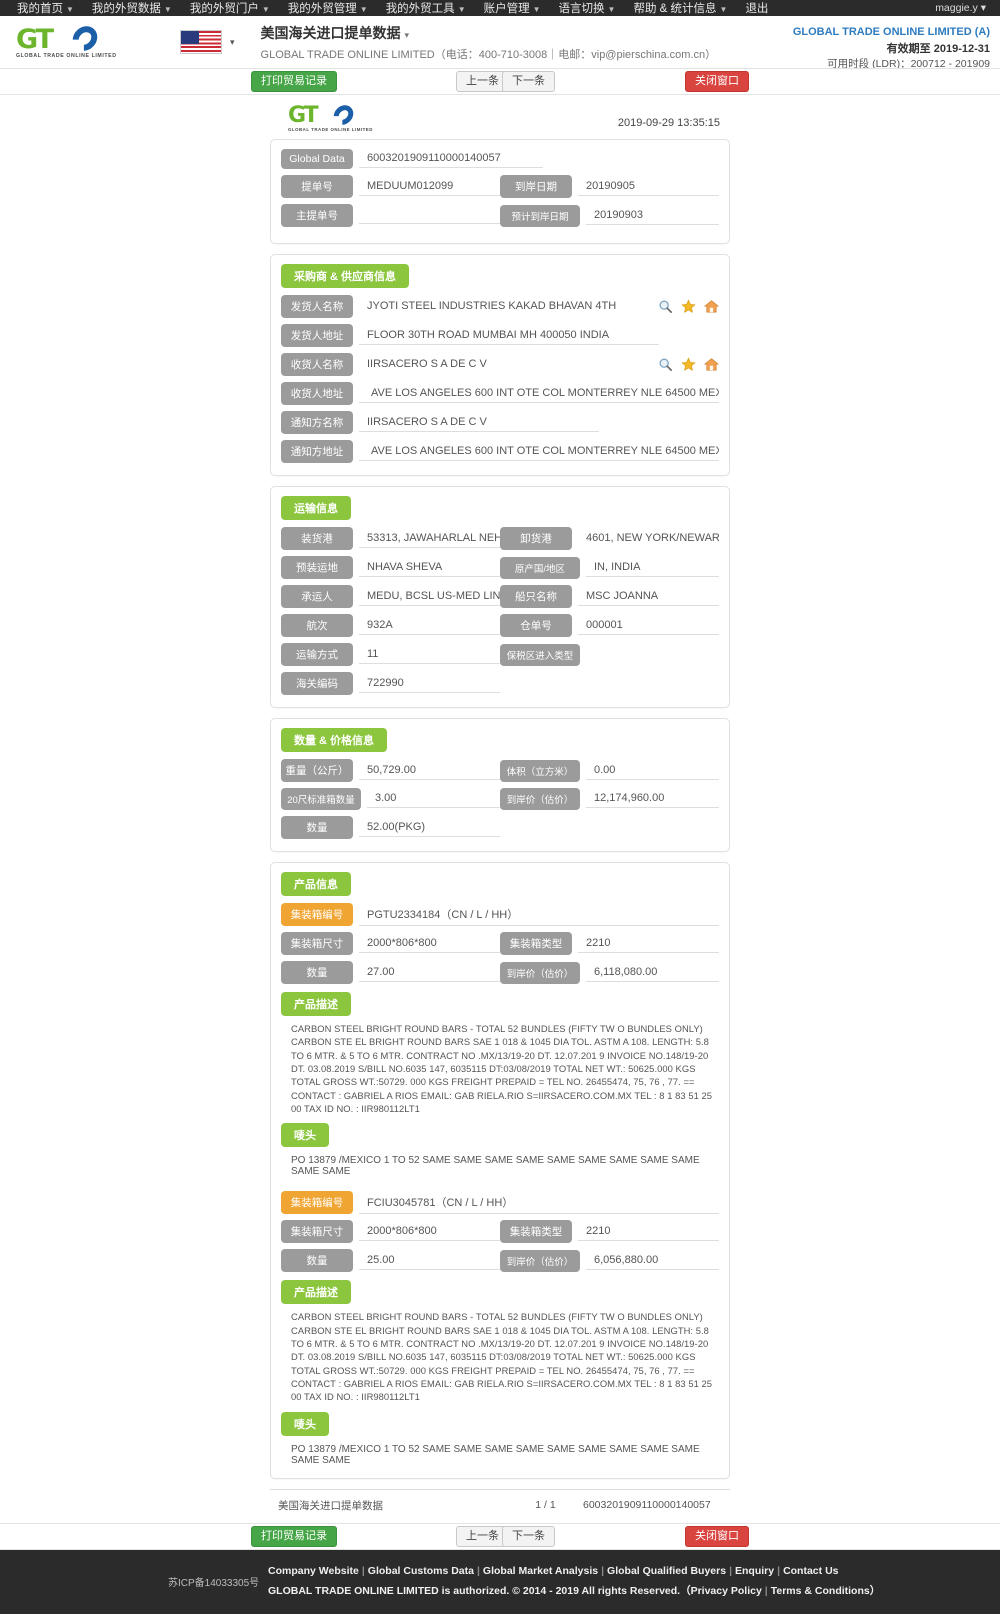  Describe the element at coordinates (648, 597) in the screenshot. I see `value-vessel: MSC JOANNA` at that location.